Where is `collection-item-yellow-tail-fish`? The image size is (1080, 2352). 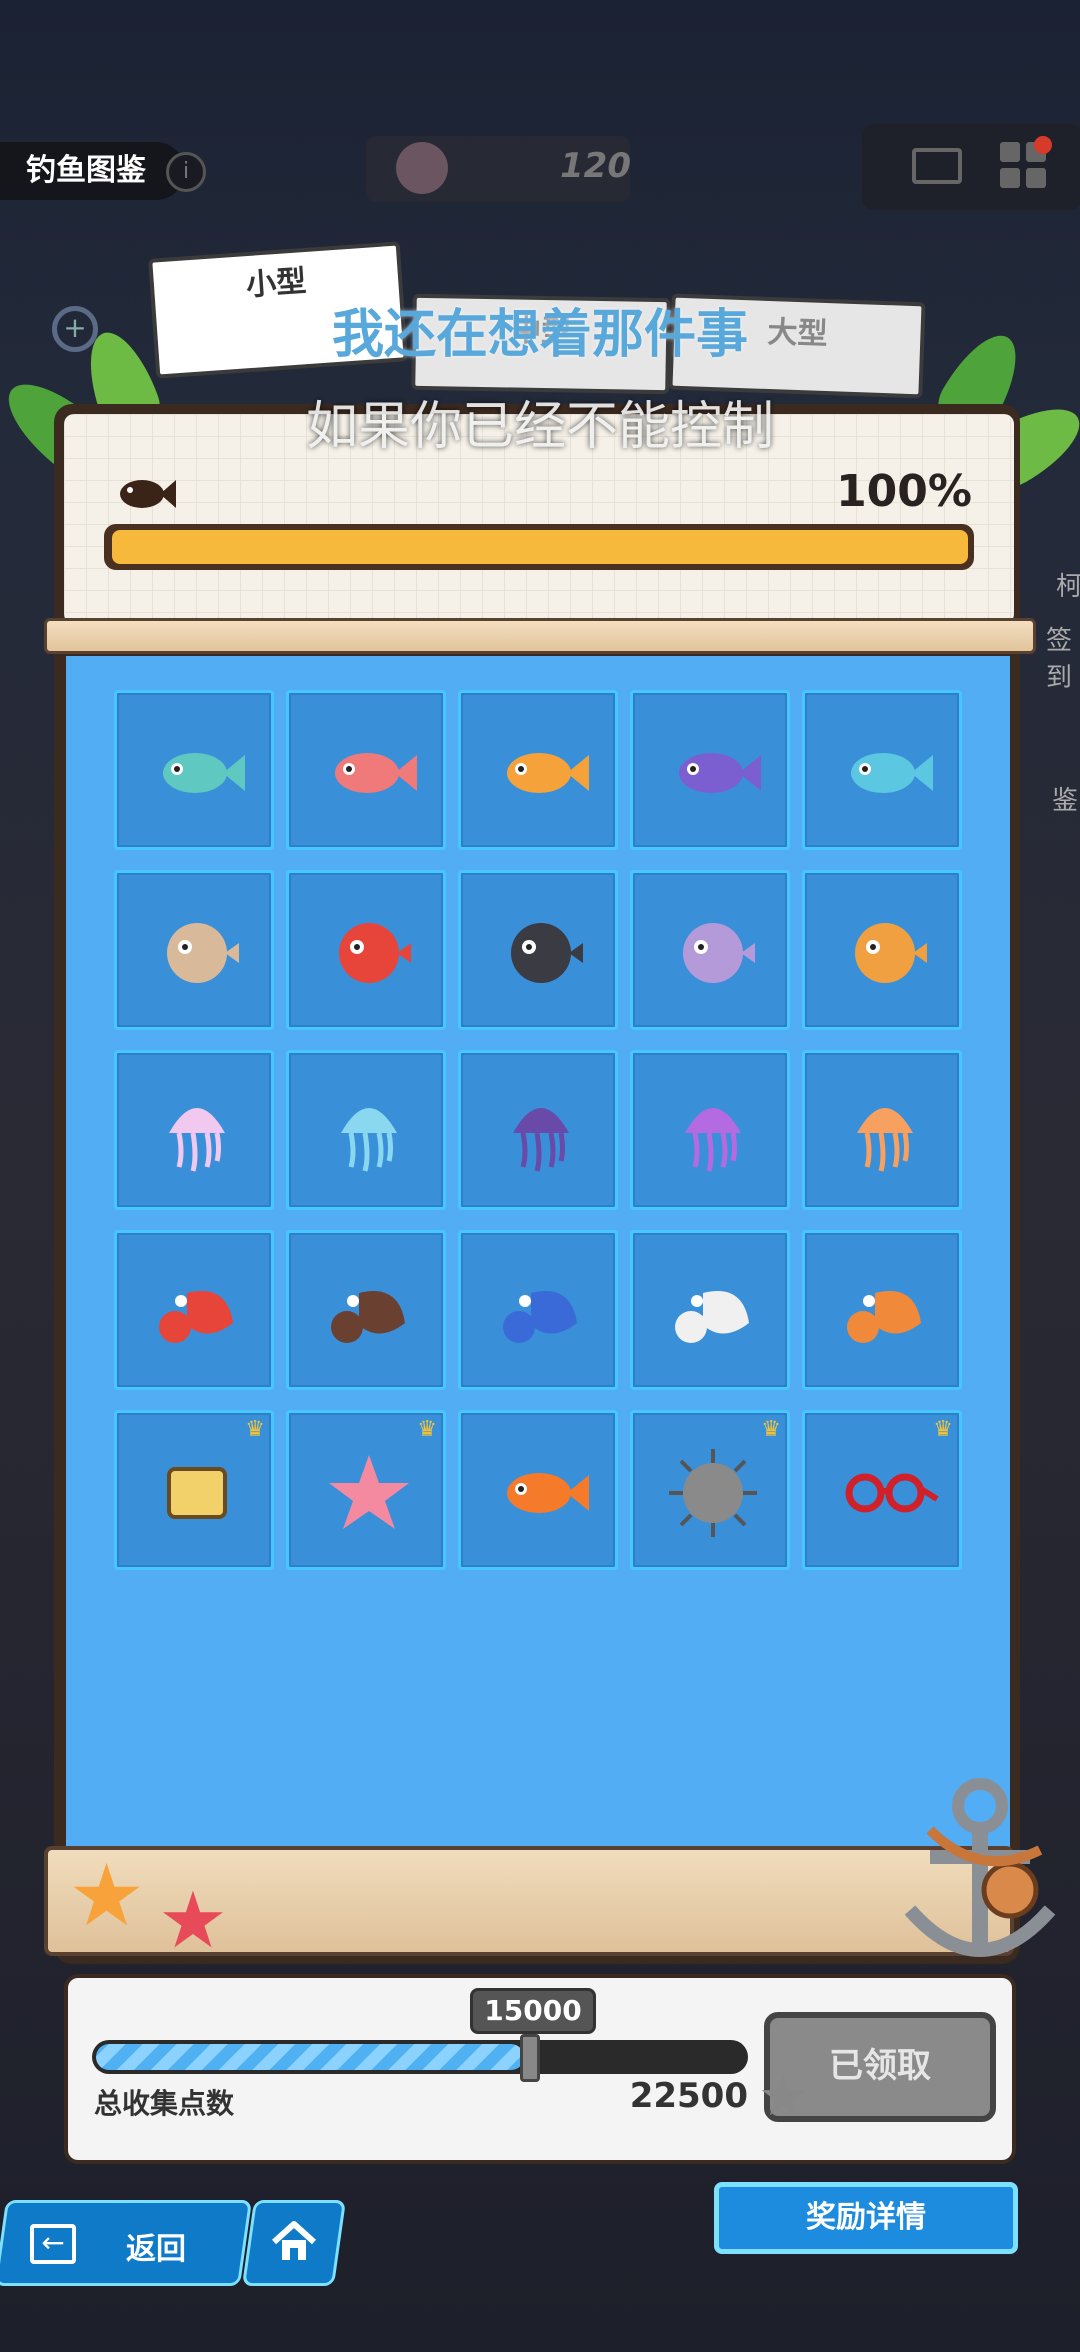
collection-item-yellow-tail-fish is located at coordinates (882, 770).